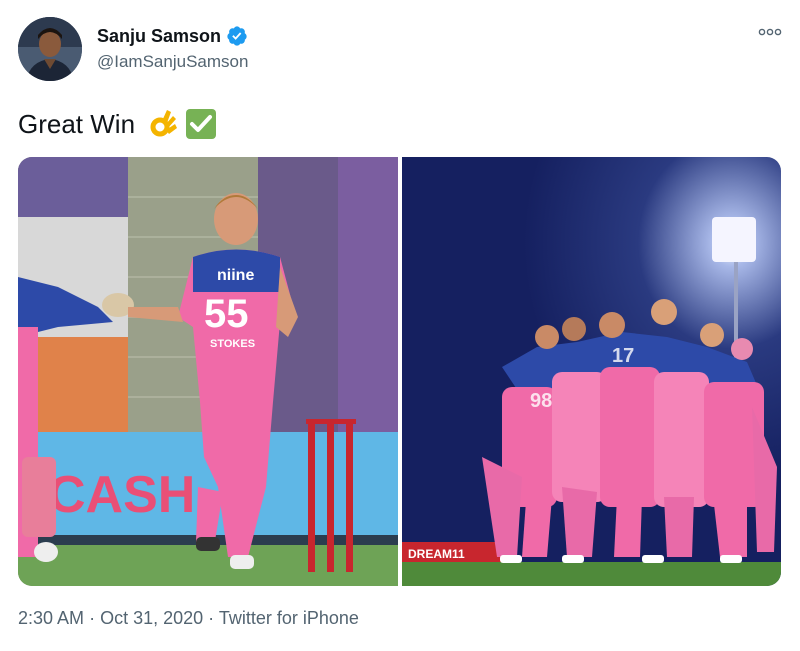 Image resolution: width=800 pixels, height=651 pixels. I want to click on check-mark-button-icon, so click(201, 124).